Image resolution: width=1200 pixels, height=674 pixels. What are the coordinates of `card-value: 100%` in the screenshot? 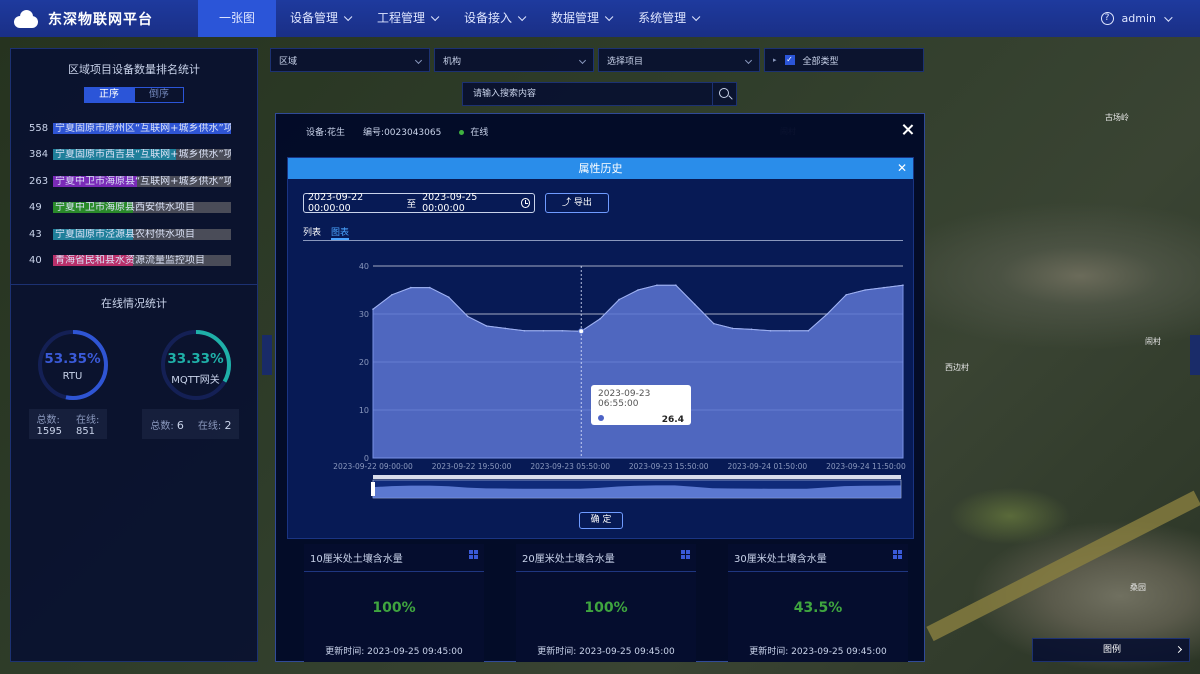 It's located at (606, 608).